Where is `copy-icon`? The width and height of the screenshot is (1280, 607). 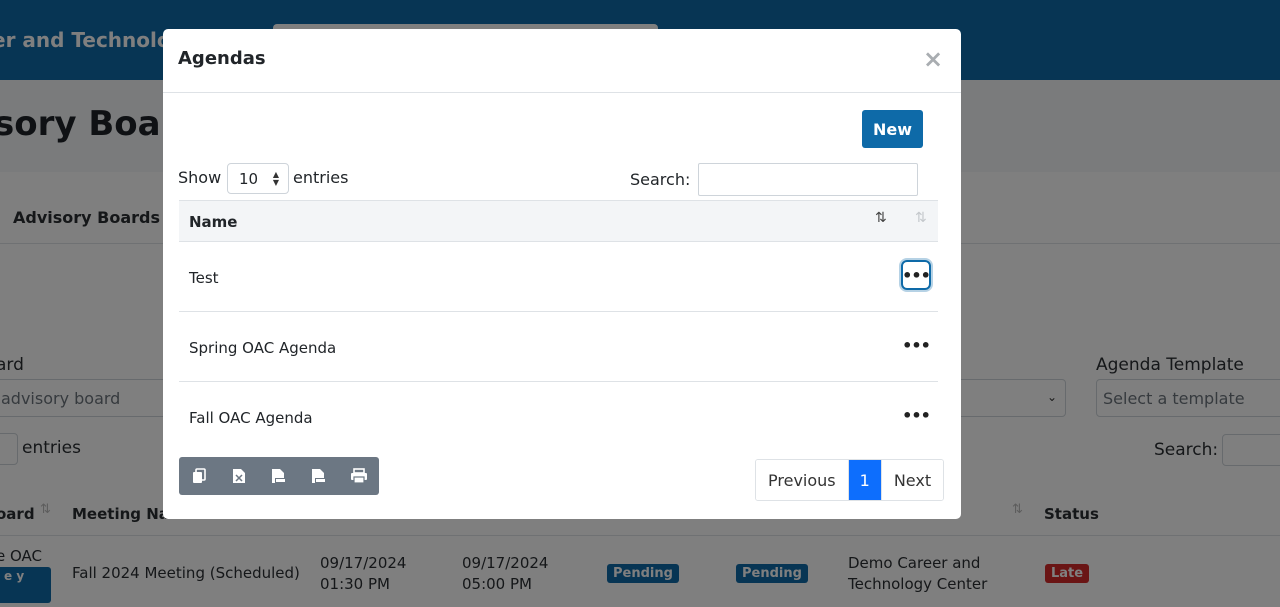 copy-icon is located at coordinates (199, 475).